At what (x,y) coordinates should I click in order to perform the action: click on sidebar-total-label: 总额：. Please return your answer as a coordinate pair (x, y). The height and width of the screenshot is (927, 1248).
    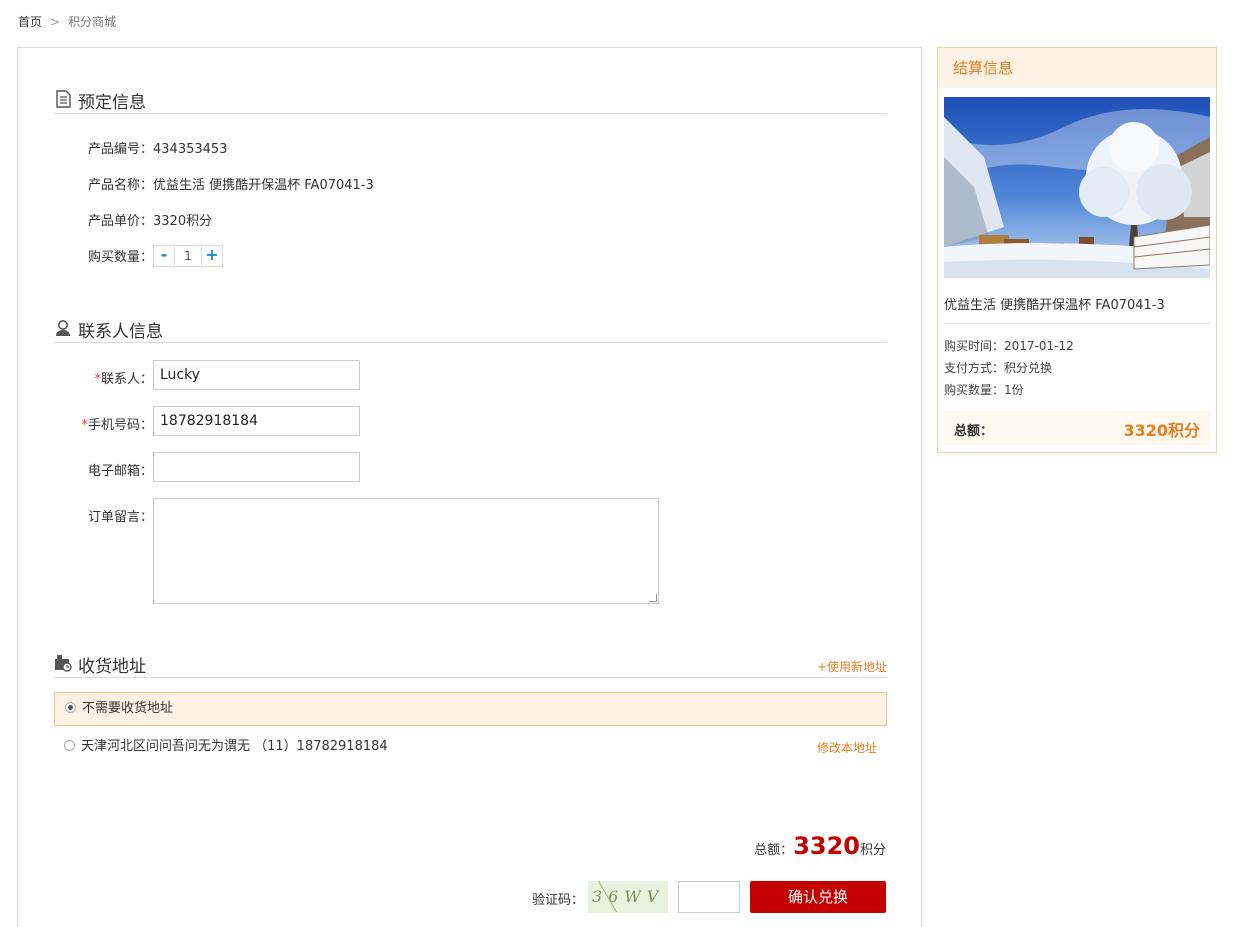
    Looking at the image, I should click on (974, 431).